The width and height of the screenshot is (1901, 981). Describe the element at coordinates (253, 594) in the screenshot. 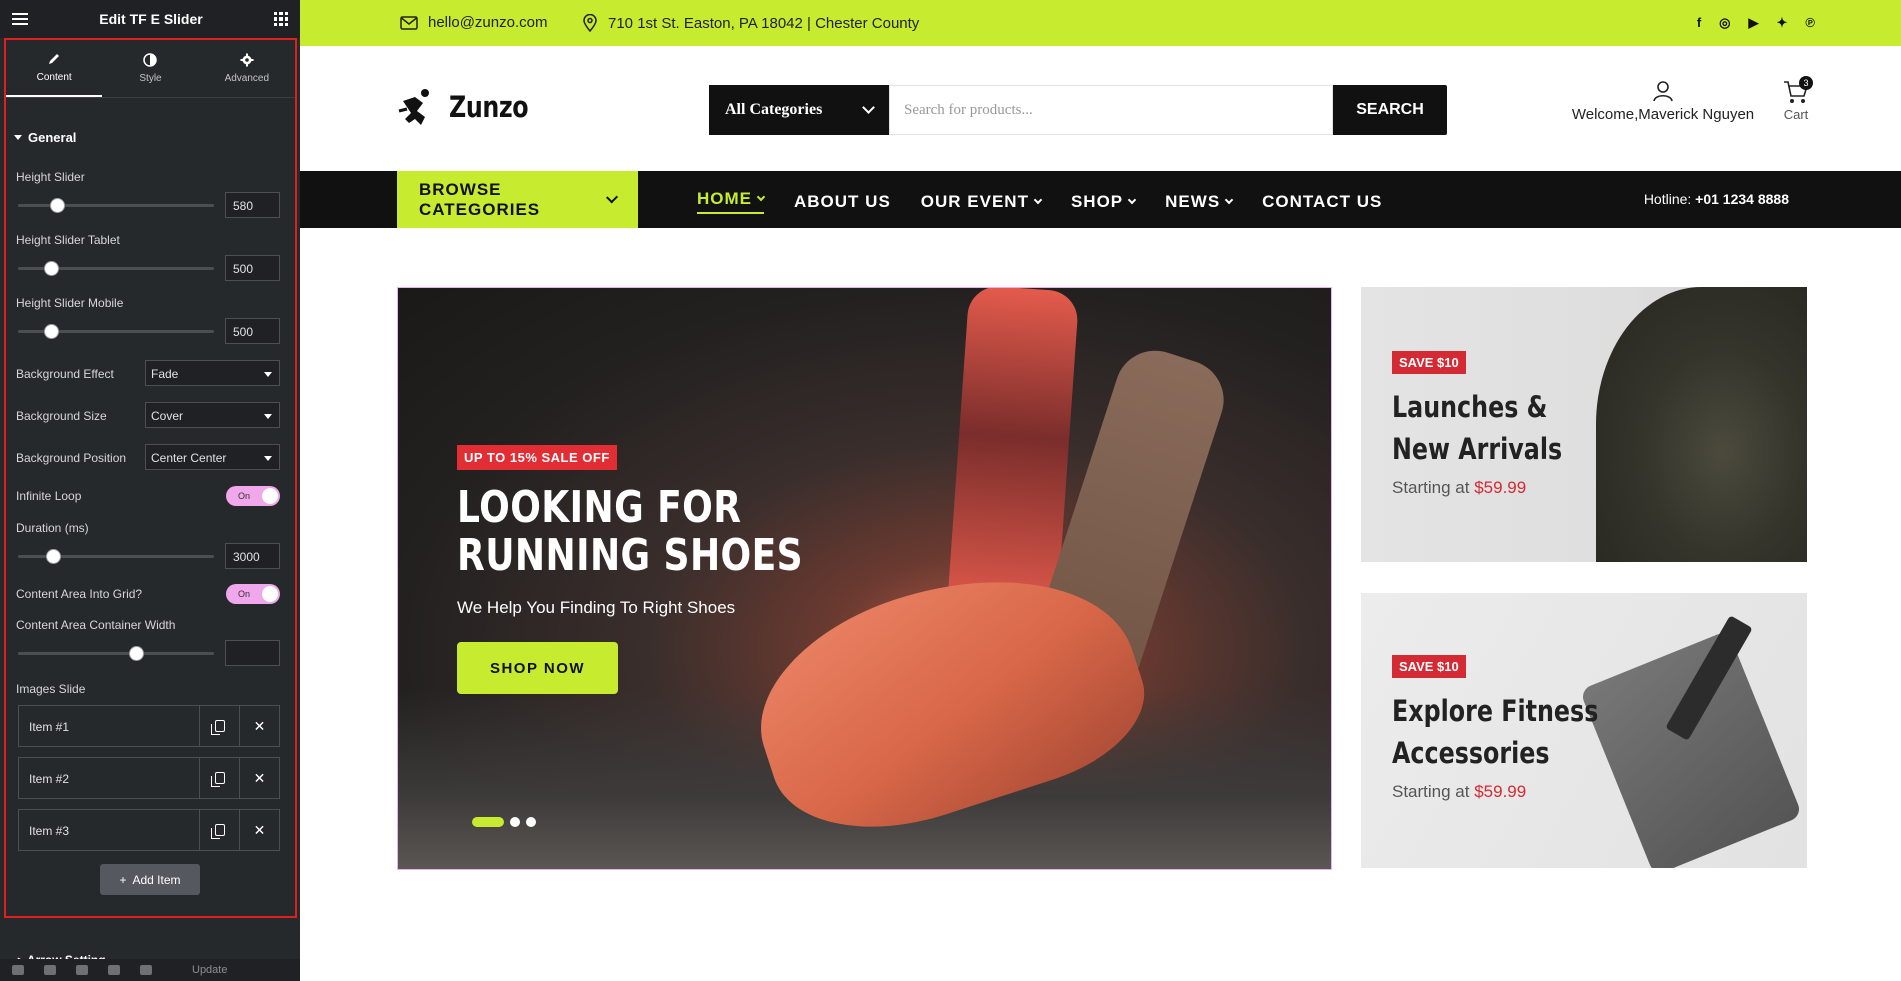

I see `content-grid-toggle: On` at that location.